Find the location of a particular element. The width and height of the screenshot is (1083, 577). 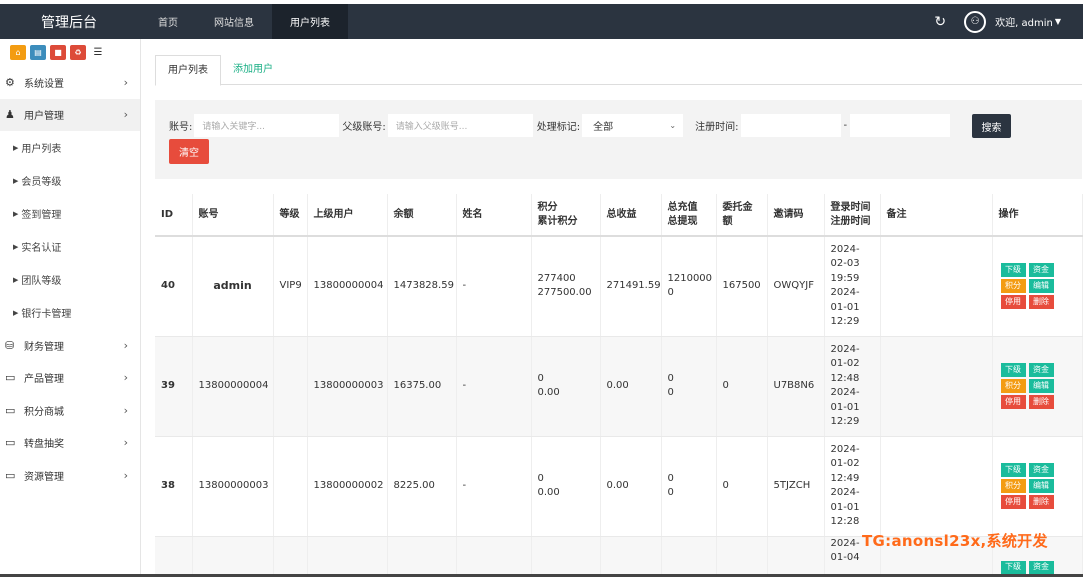

nav-site-info: 网站信息 is located at coordinates (234, 21).